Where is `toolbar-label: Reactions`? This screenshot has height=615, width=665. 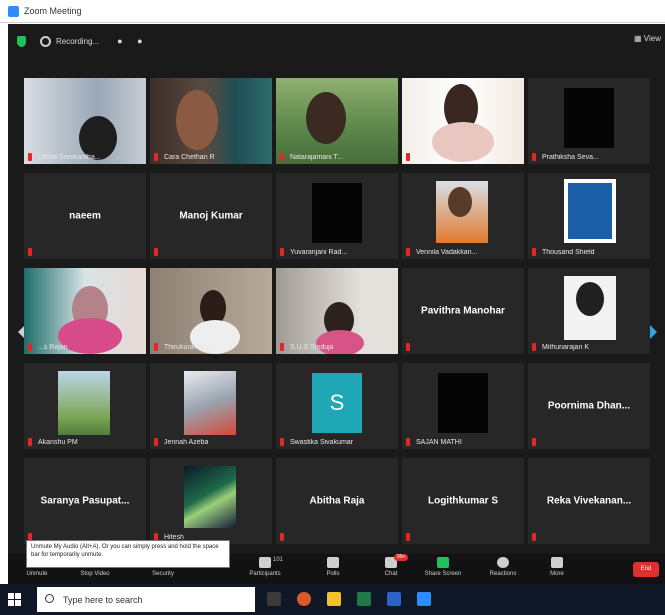 toolbar-label: Reactions is located at coordinates (503, 574).